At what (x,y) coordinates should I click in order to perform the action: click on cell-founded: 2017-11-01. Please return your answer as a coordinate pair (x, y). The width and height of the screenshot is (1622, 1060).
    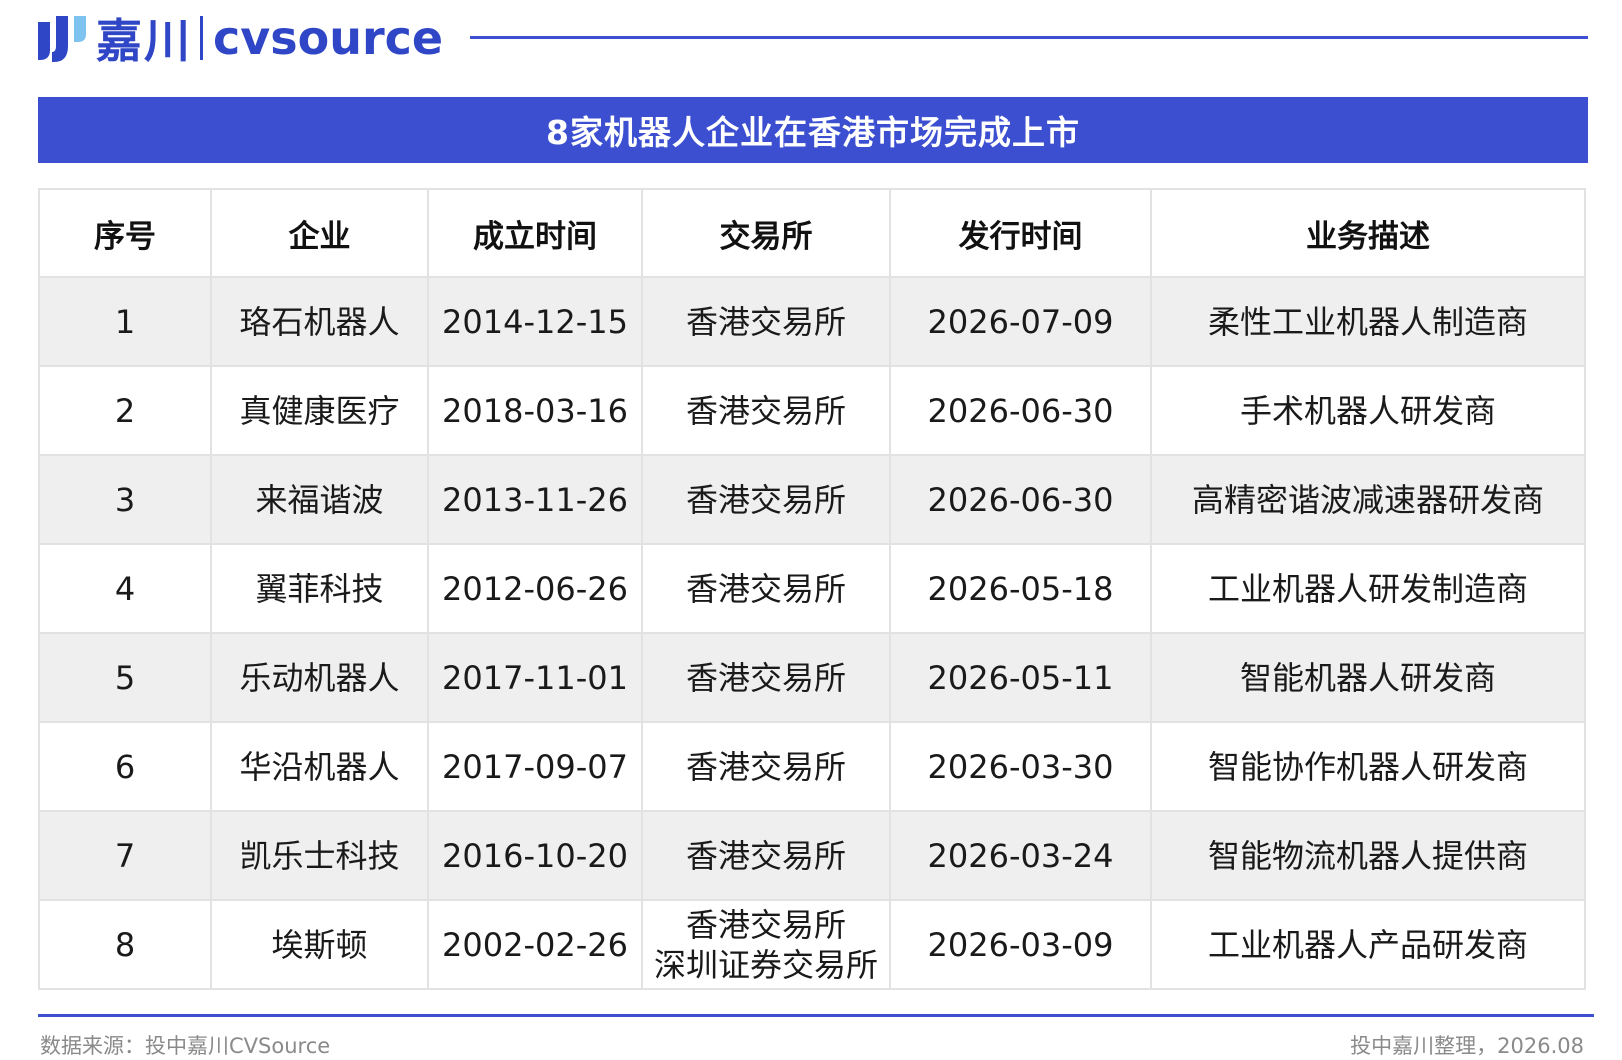
    Looking at the image, I should click on (535, 677).